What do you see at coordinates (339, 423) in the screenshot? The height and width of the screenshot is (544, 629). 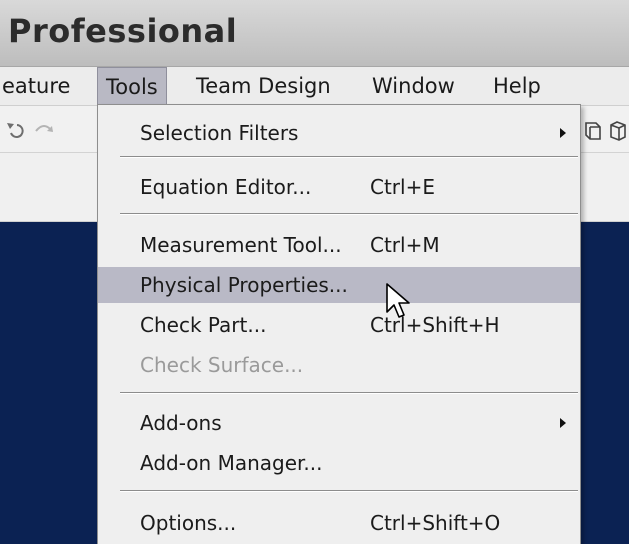 I see `menu-item-add-ons: Add-ons` at bounding box center [339, 423].